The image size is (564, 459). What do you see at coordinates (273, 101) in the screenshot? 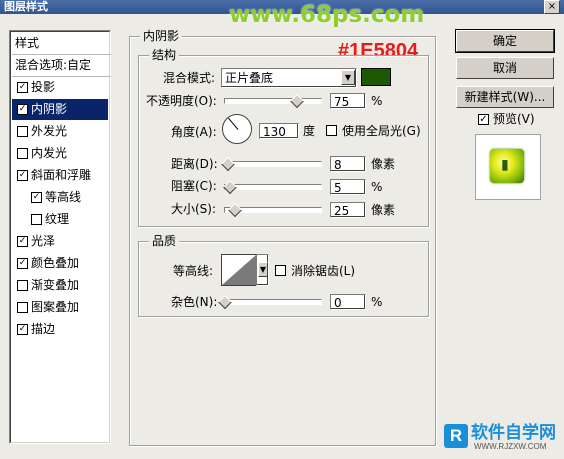
I see `opacity-slider` at bounding box center [273, 101].